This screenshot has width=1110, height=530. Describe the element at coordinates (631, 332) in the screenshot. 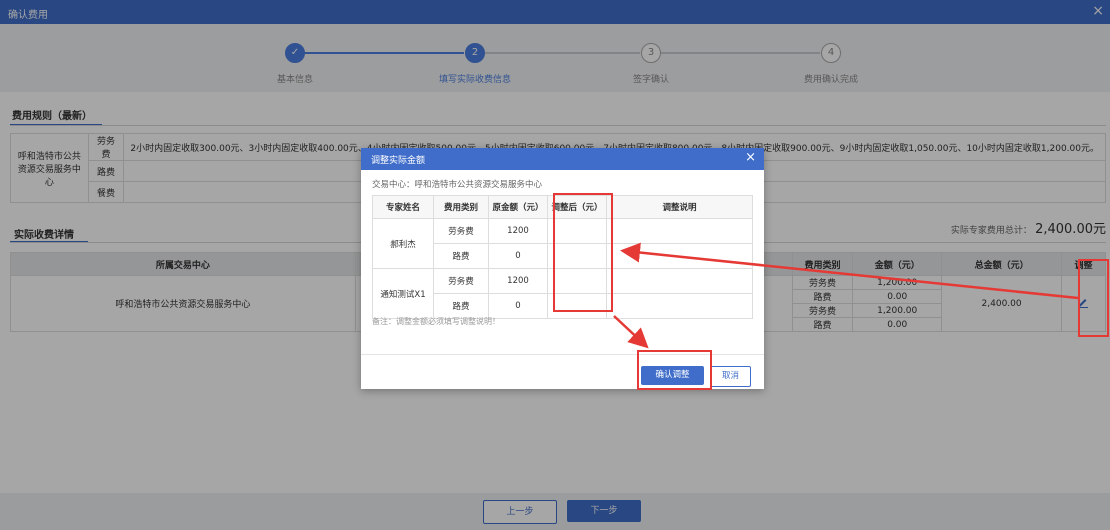

I see `arrow-to-confirm-button` at that location.